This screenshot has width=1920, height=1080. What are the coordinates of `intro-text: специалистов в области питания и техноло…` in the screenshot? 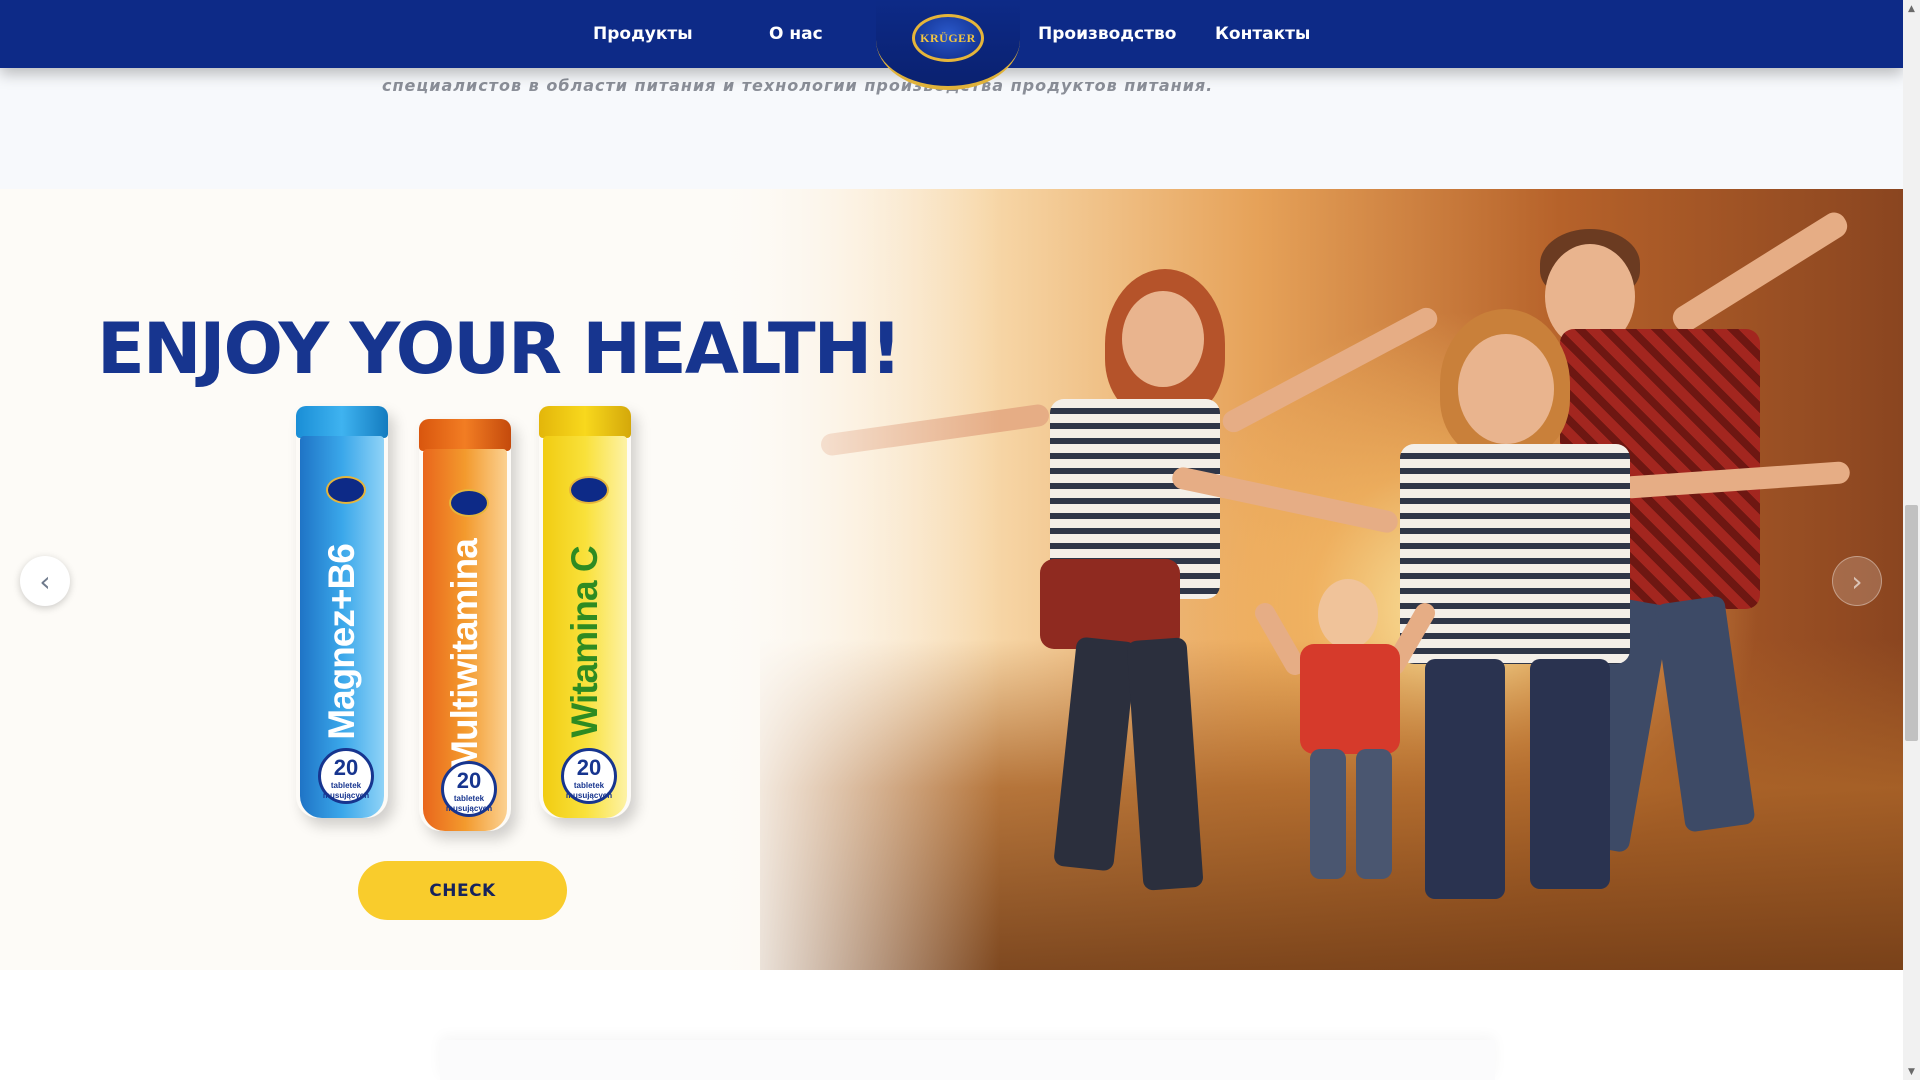 It's located at (798, 85).